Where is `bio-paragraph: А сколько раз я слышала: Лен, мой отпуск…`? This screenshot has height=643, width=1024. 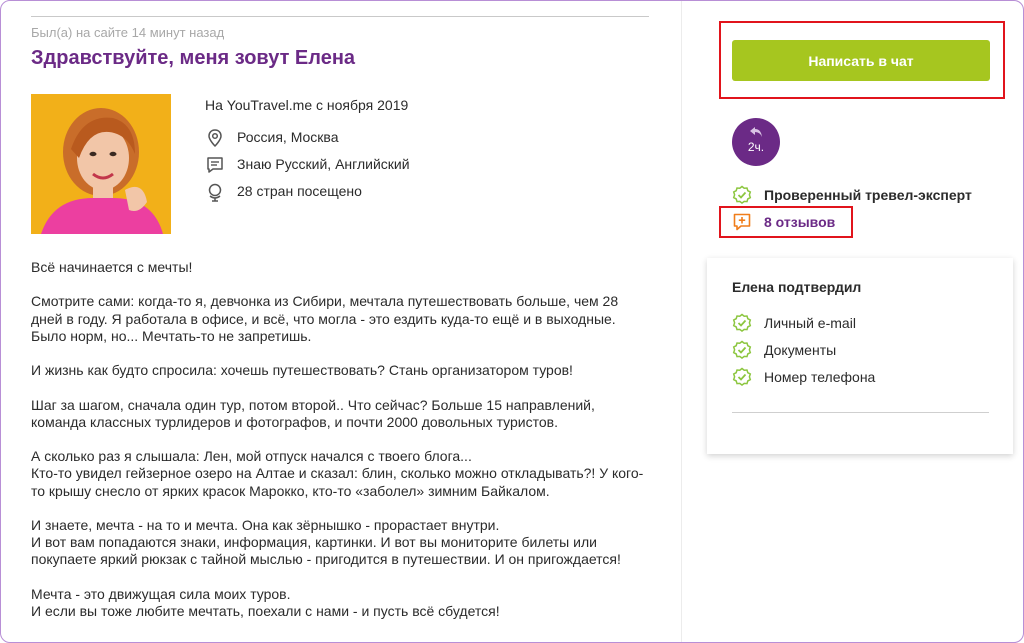 bio-paragraph: А сколько раз я слышала: Лен, мой отпуск… is located at coordinates (337, 473).